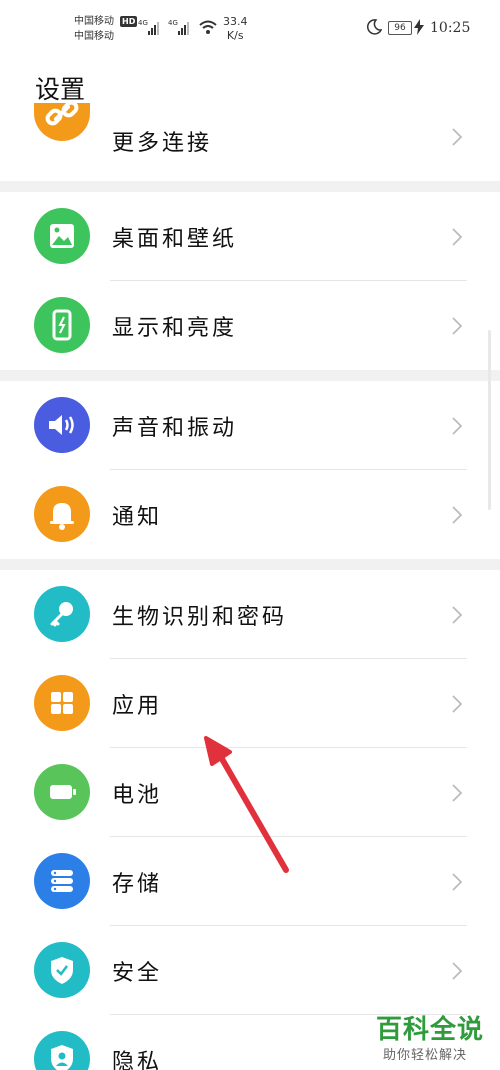 This screenshot has width=500, height=1070. Describe the element at coordinates (62, 1050) in the screenshot. I see `privacy-icon` at that location.